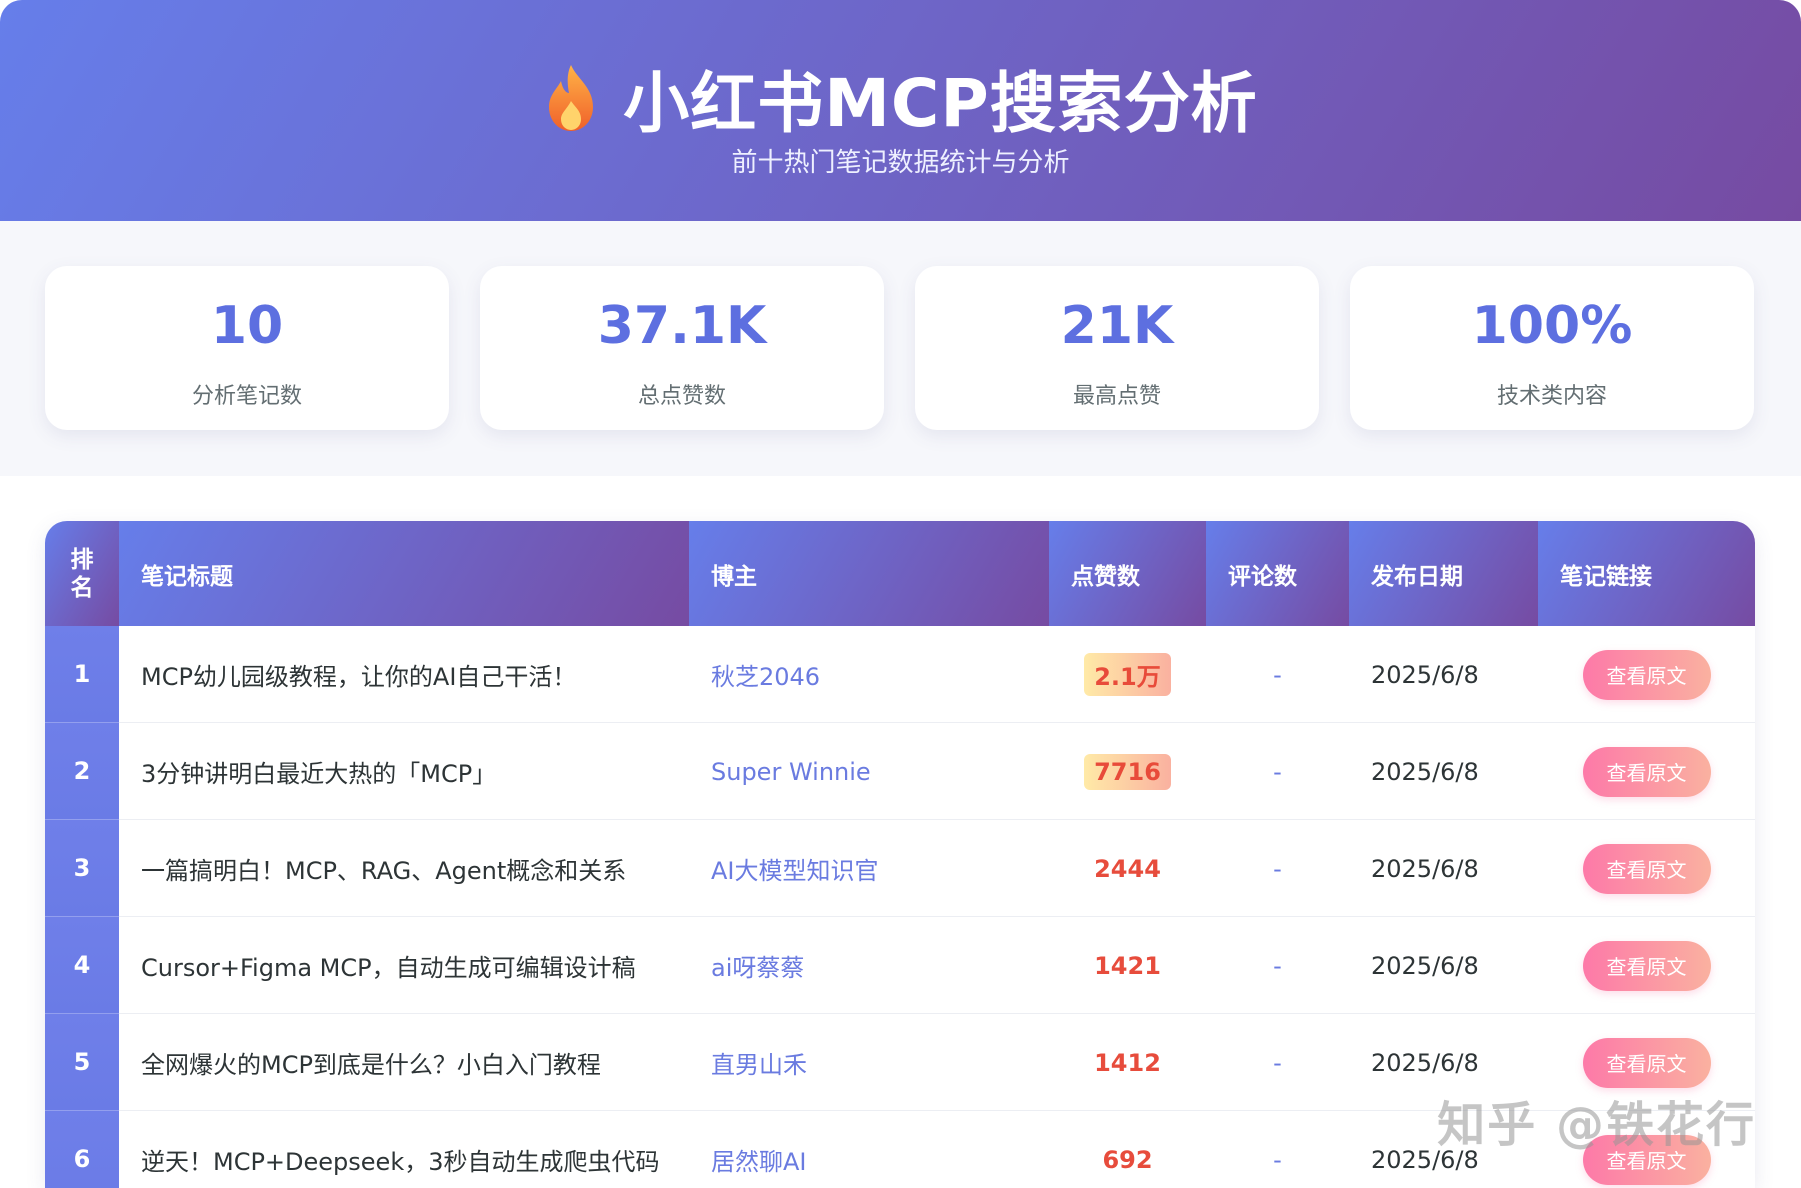 This screenshot has height=1188, width=1801. Describe the element at coordinates (319, 774) in the screenshot. I see `note-title: 3分钟讲明白最近大热的「MCP」` at that location.